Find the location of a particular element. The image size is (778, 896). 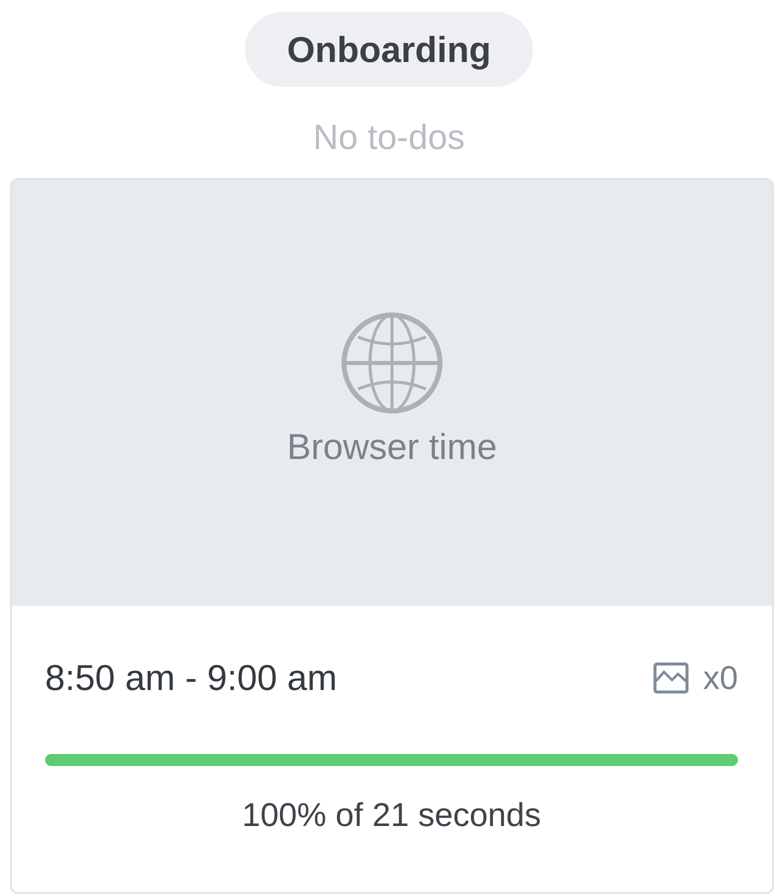

progress-caption: 100% of 21 seconds is located at coordinates (391, 815).